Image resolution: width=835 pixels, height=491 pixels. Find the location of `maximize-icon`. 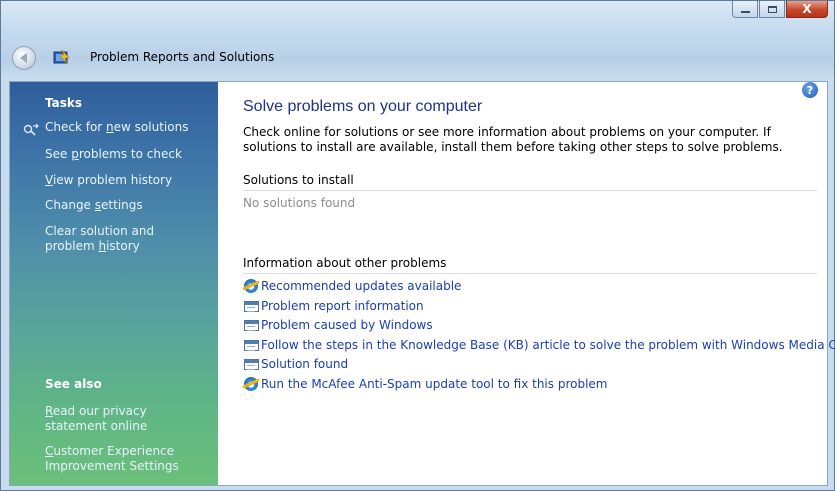

maximize-icon is located at coordinates (772, 9).